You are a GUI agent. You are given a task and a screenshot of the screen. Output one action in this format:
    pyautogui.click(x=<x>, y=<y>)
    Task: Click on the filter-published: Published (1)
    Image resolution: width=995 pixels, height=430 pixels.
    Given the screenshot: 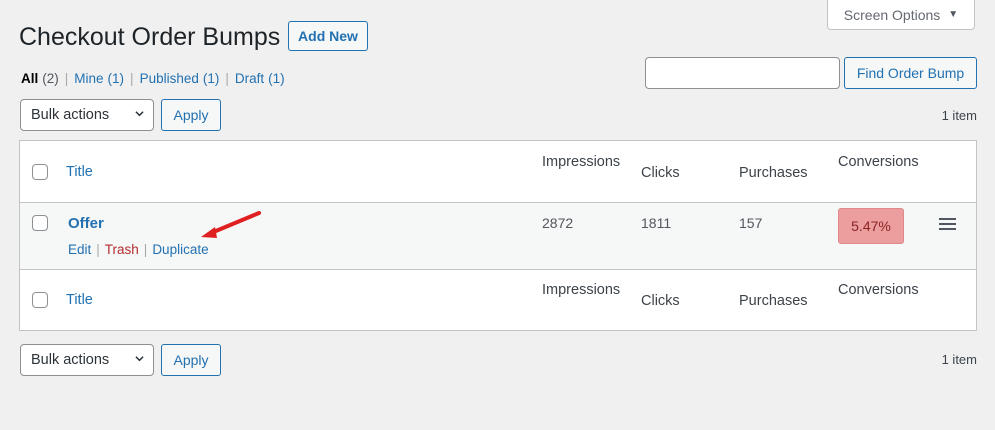 What is the action you would take?
    pyautogui.click(x=180, y=78)
    